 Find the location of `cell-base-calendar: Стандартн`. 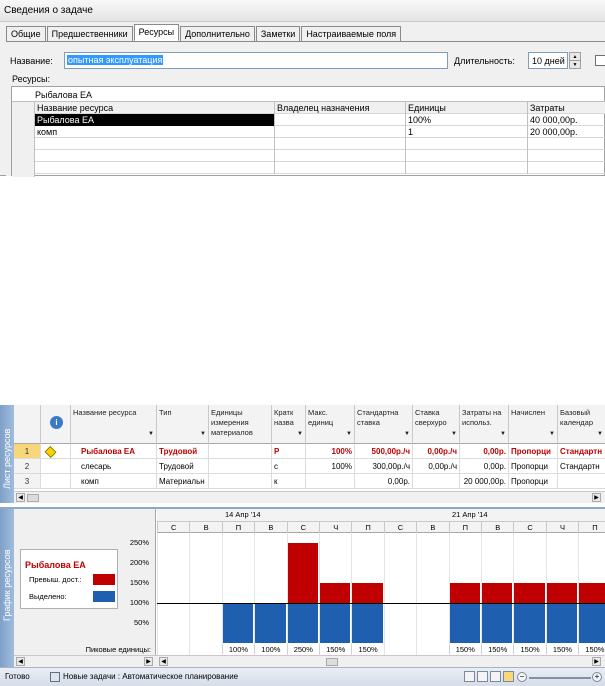

cell-base-calendar: Стандартн is located at coordinates (581, 466).